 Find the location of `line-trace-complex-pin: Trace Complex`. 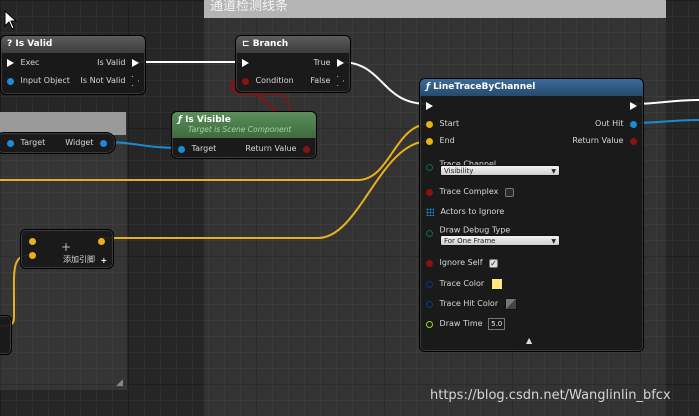

line-trace-complex-pin: Trace Complex is located at coordinates (470, 192).